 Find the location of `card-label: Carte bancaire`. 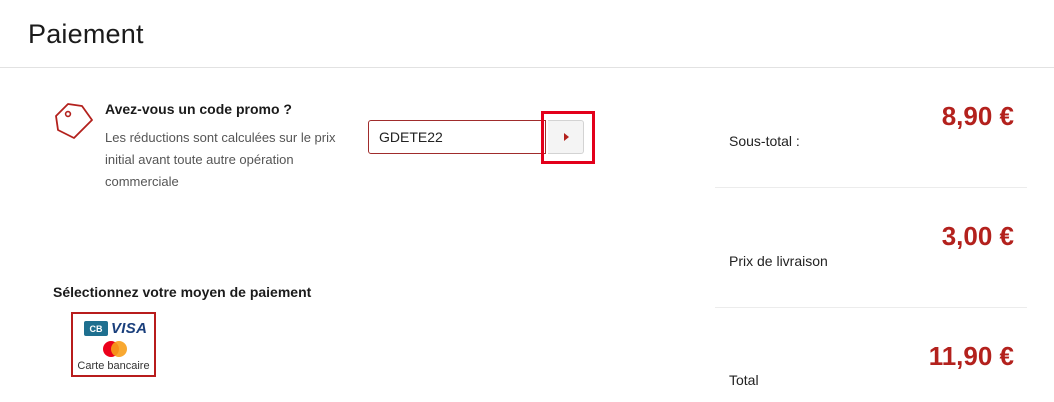

card-label: Carte bancaire is located at coordinates (113, 366).